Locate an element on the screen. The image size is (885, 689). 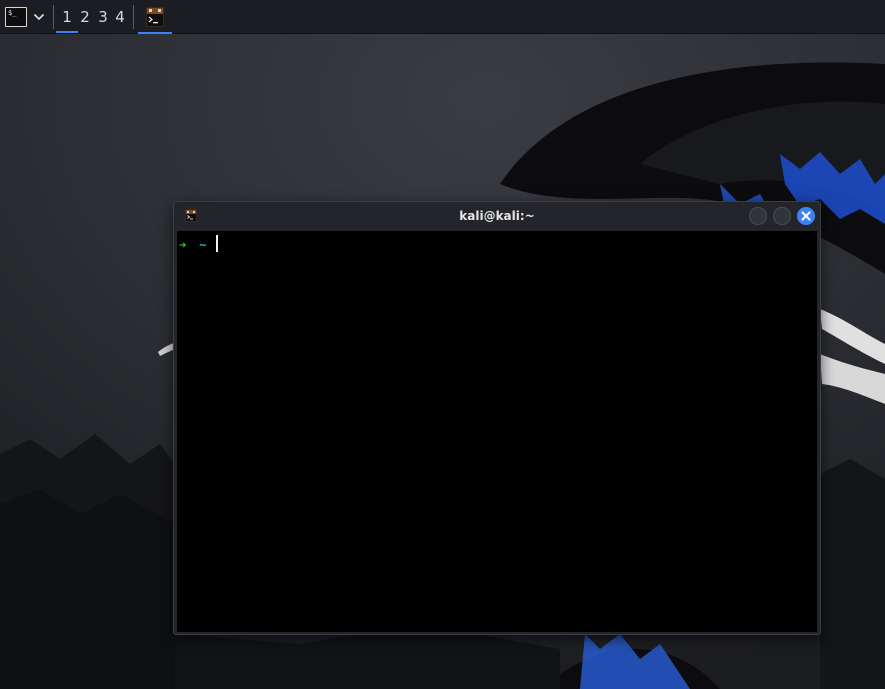
close-button is located at coordinates (806, 216).